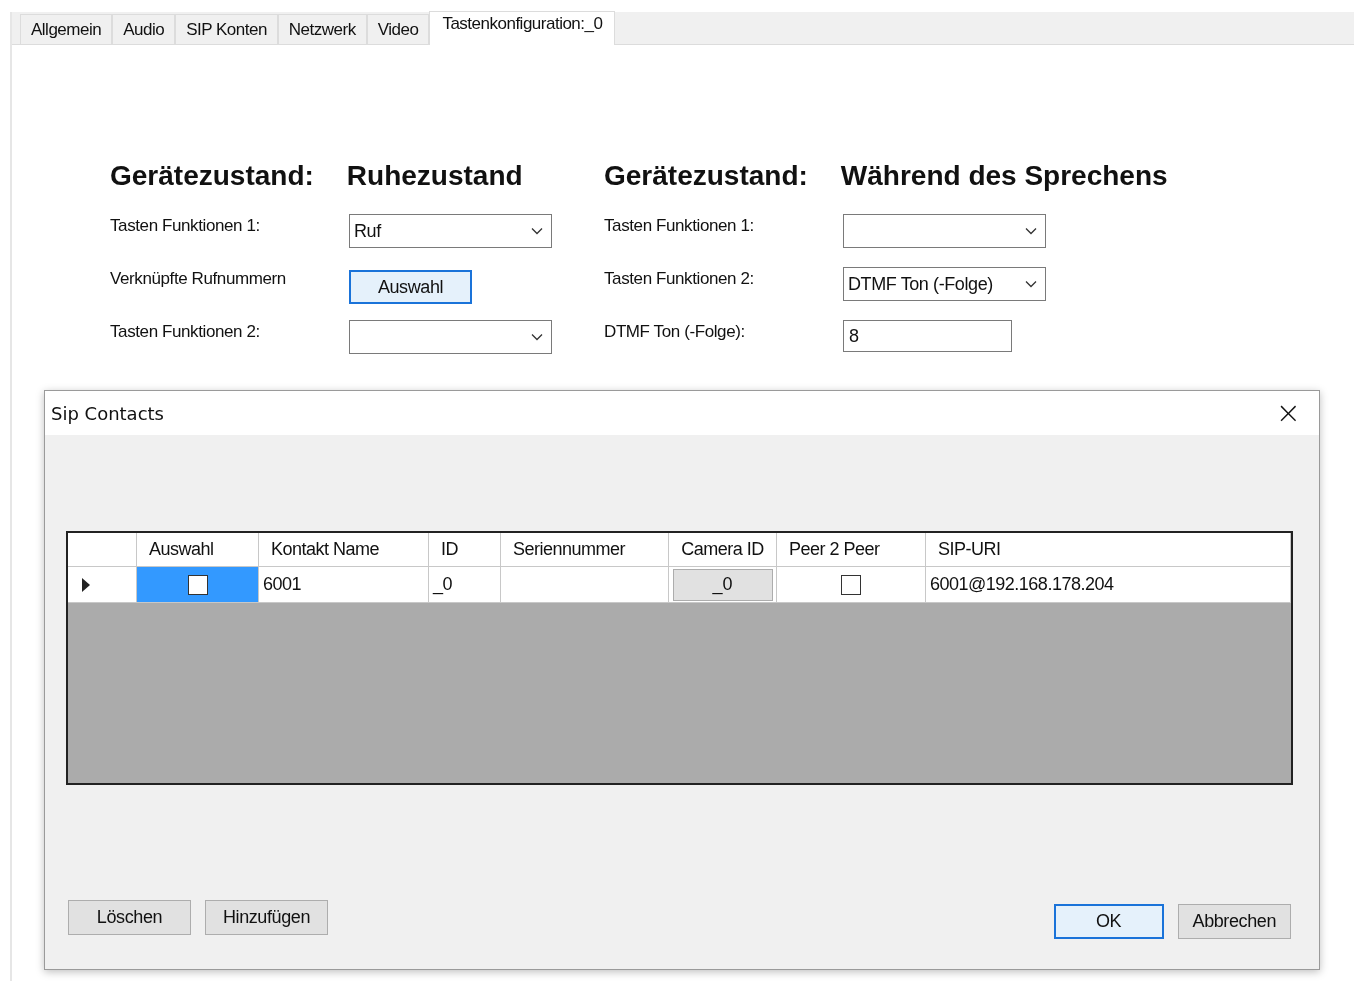  I want to click on tab: Netzwerk, so click(322, 29).